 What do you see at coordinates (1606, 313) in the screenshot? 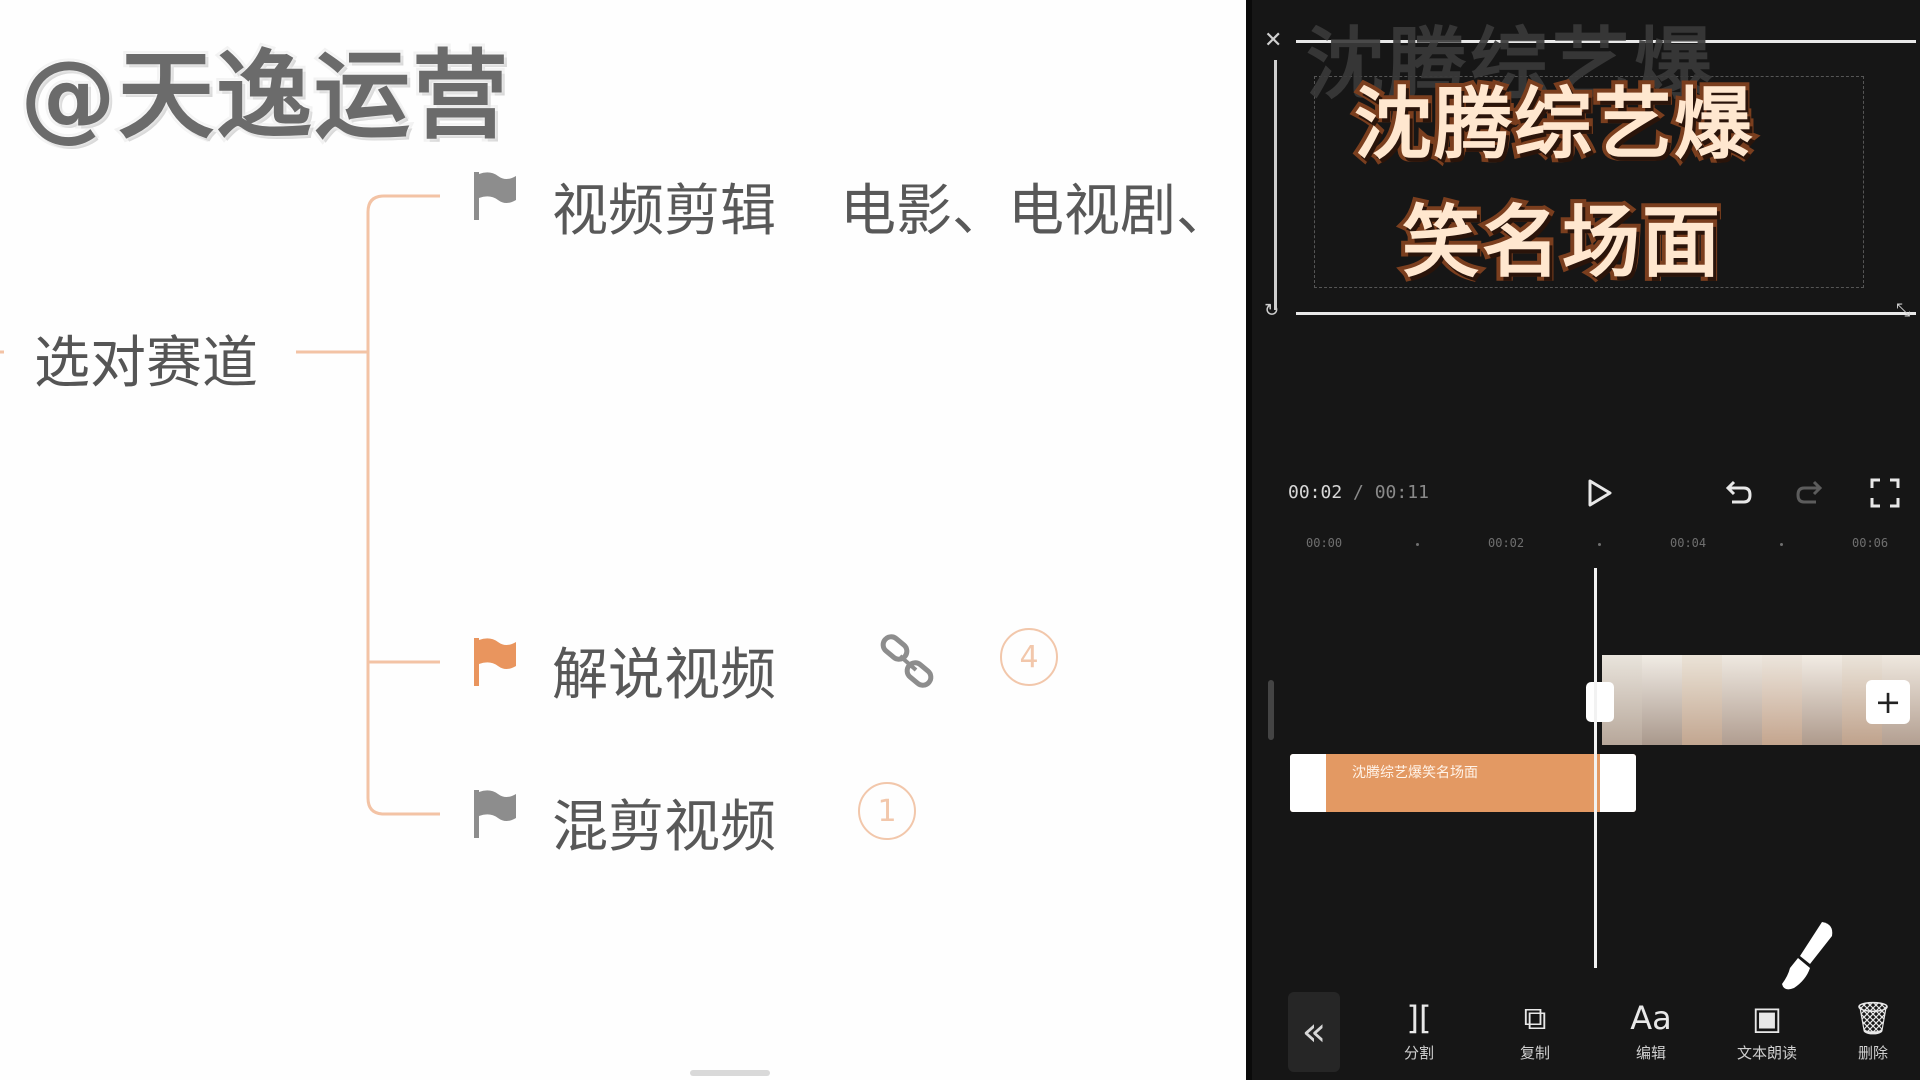
I see `preview-guide-bottom` at bounding box center [1606, 313].